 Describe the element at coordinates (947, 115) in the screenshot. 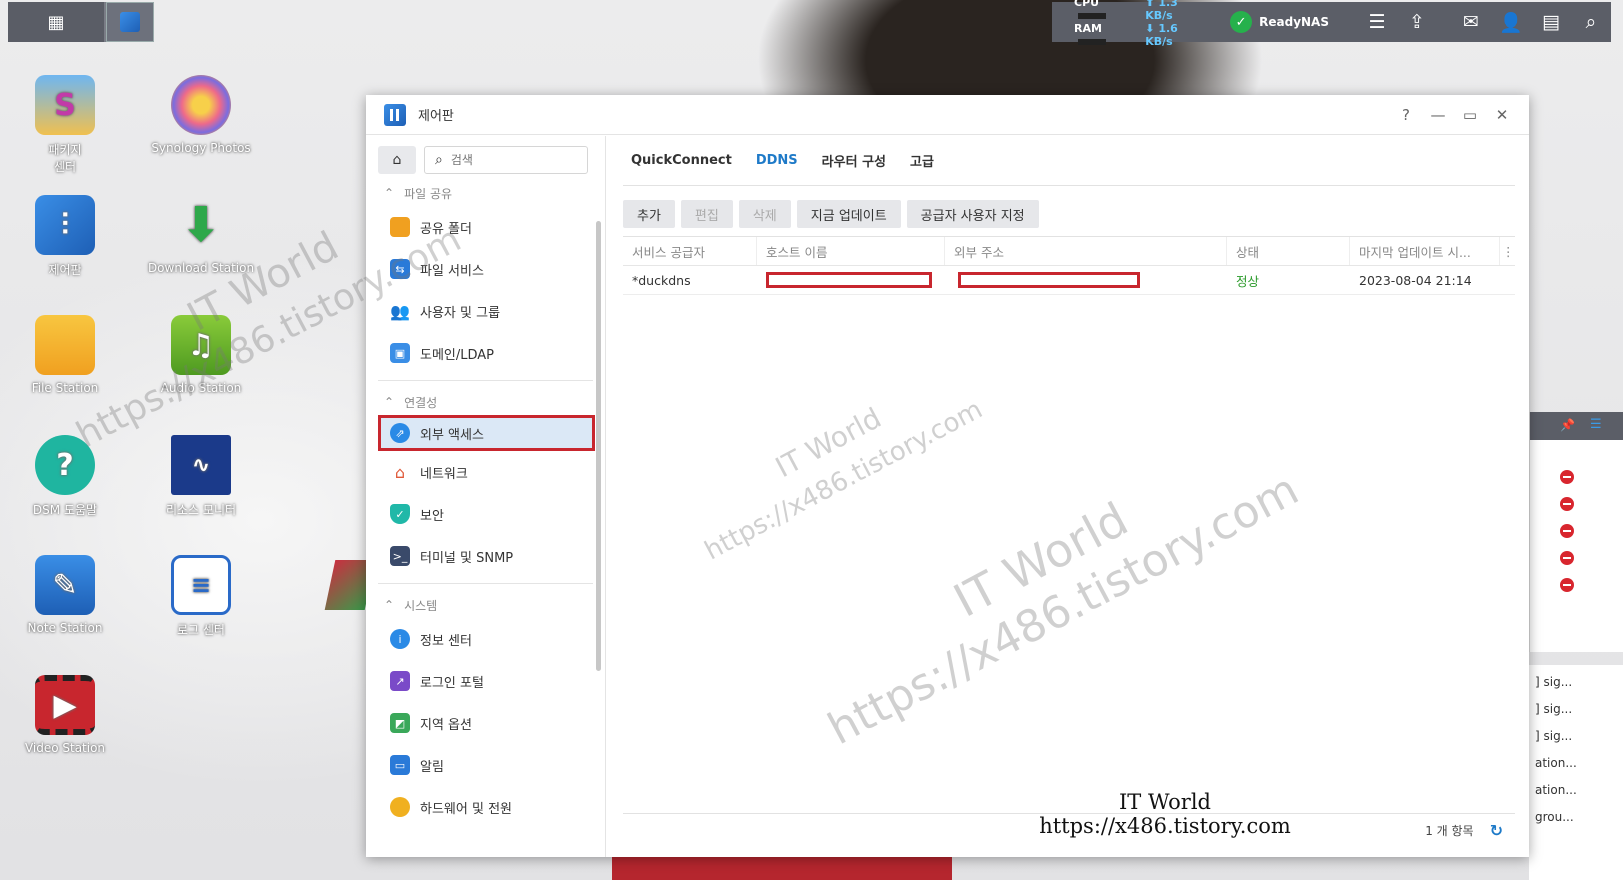

I see `window-titlebar: 제어판 ? — ▭ ✕` at that location.